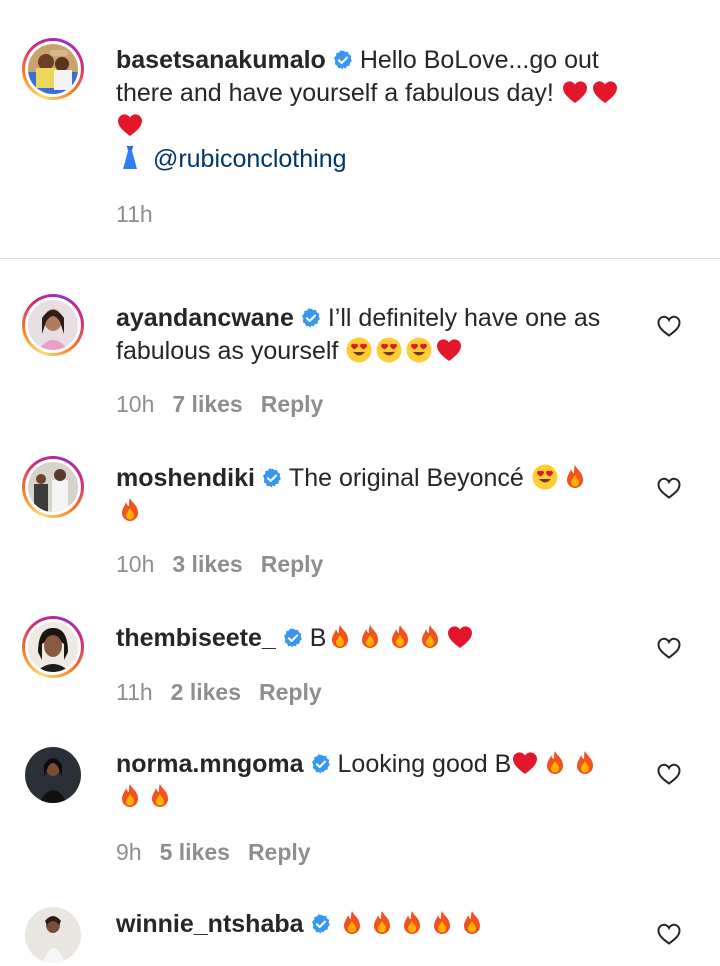  I want to click on avatar-ayandancwane, so click(53, 325).